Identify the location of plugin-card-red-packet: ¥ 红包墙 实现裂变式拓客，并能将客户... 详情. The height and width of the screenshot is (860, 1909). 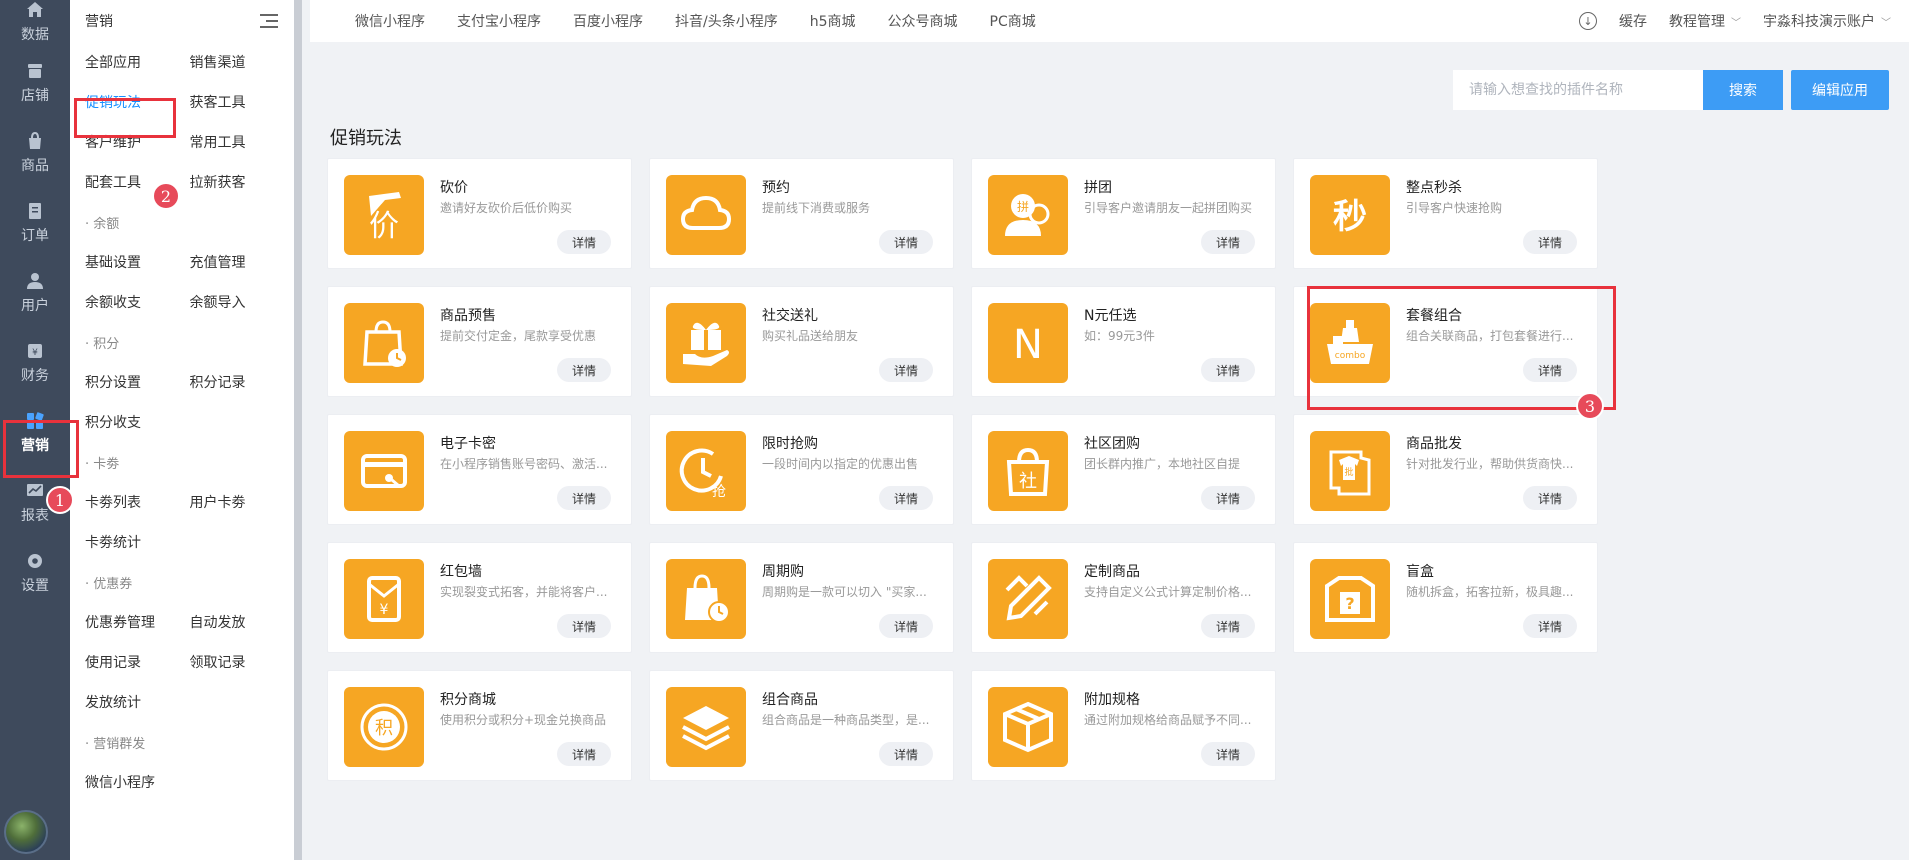
(479, 597).